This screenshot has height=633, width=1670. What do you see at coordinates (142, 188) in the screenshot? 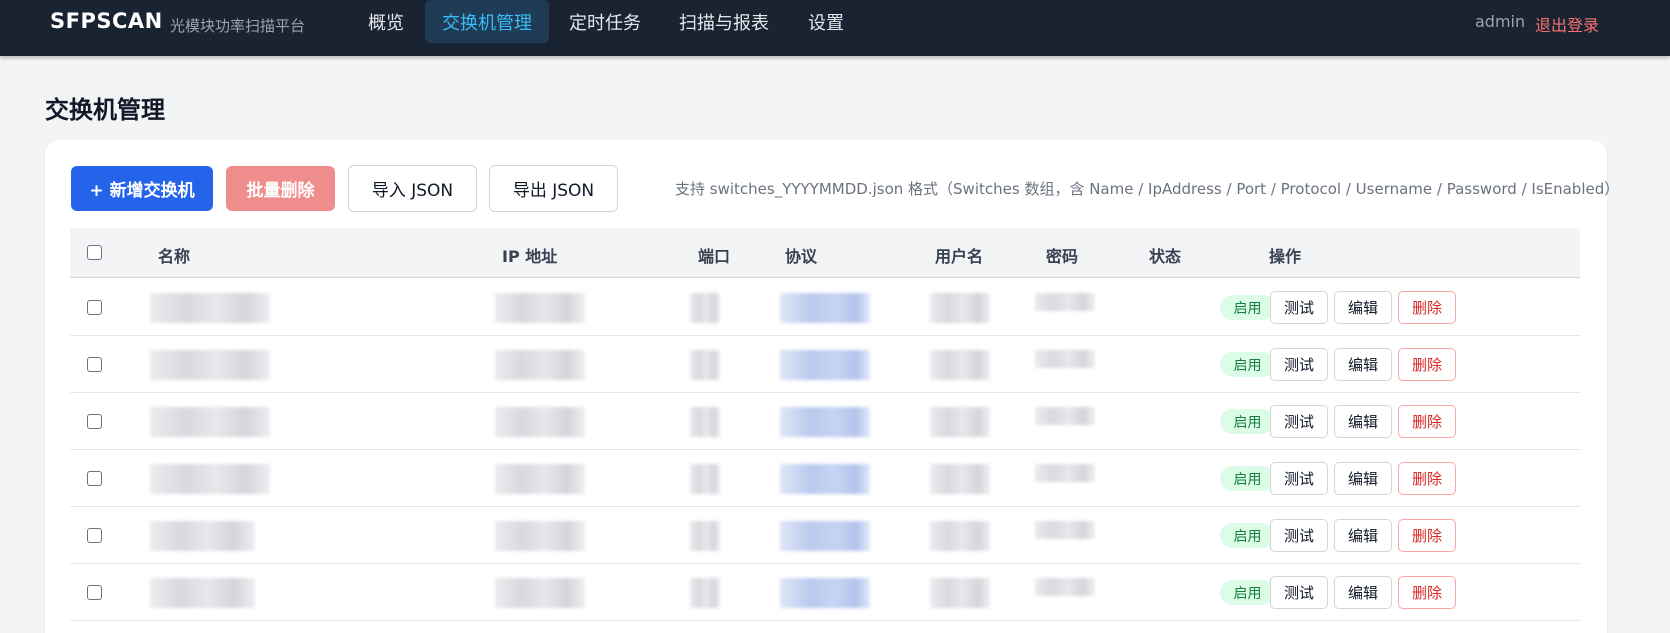
I see `add-switch-button: + 新增交换机` at bounding box center [142, 188].